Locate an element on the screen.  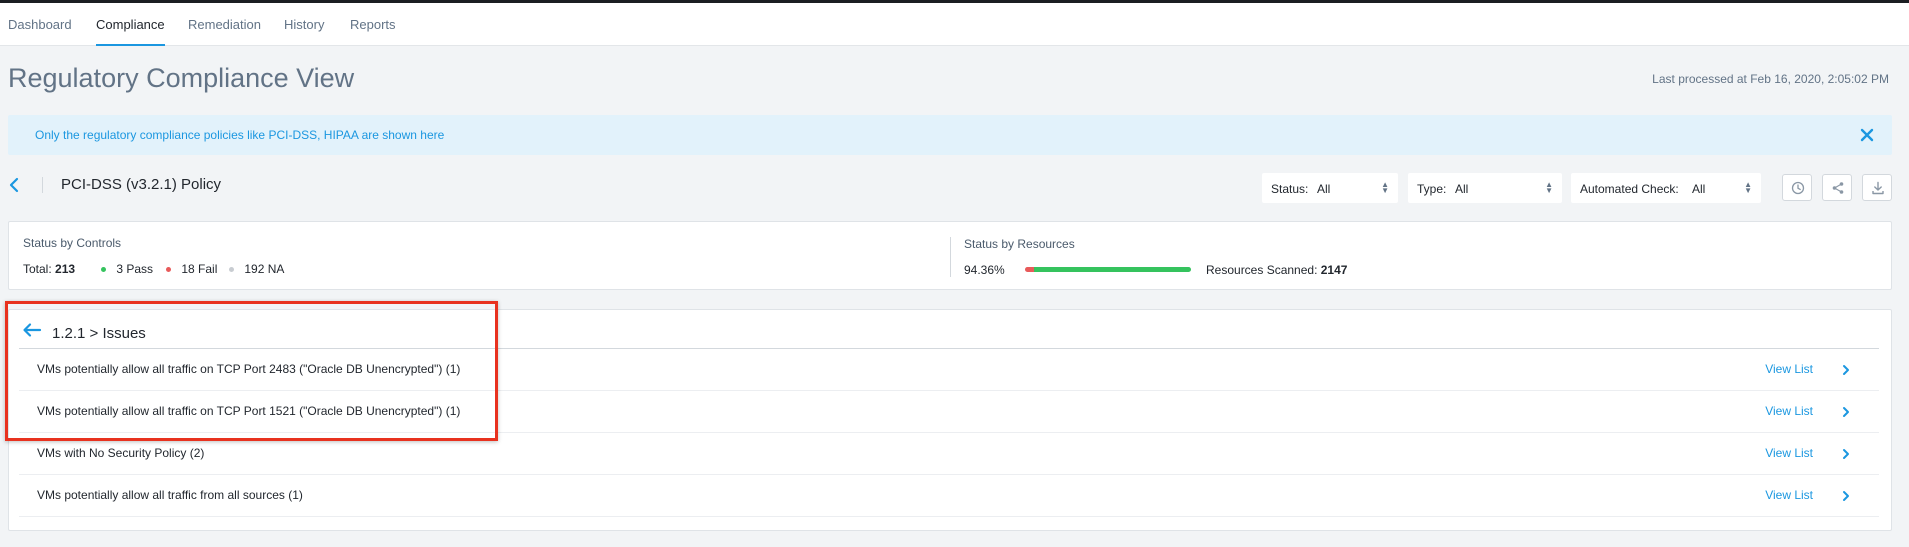
automated-check-filter-value: All is located at coordinates (1699, 189).